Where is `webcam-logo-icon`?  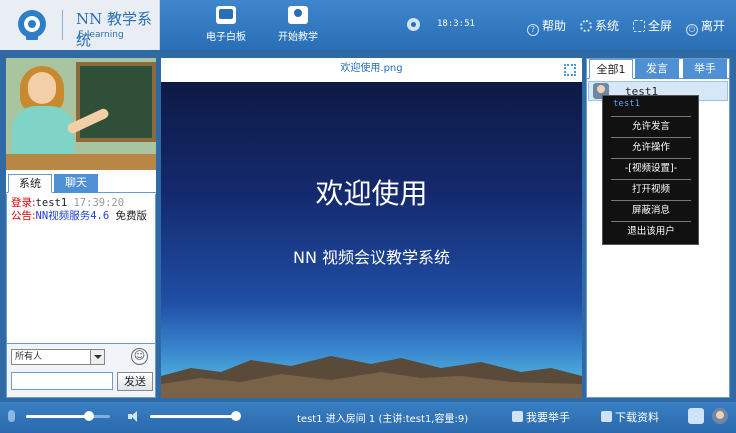
webcam-logo-icon is located at coordinates (32, 24).